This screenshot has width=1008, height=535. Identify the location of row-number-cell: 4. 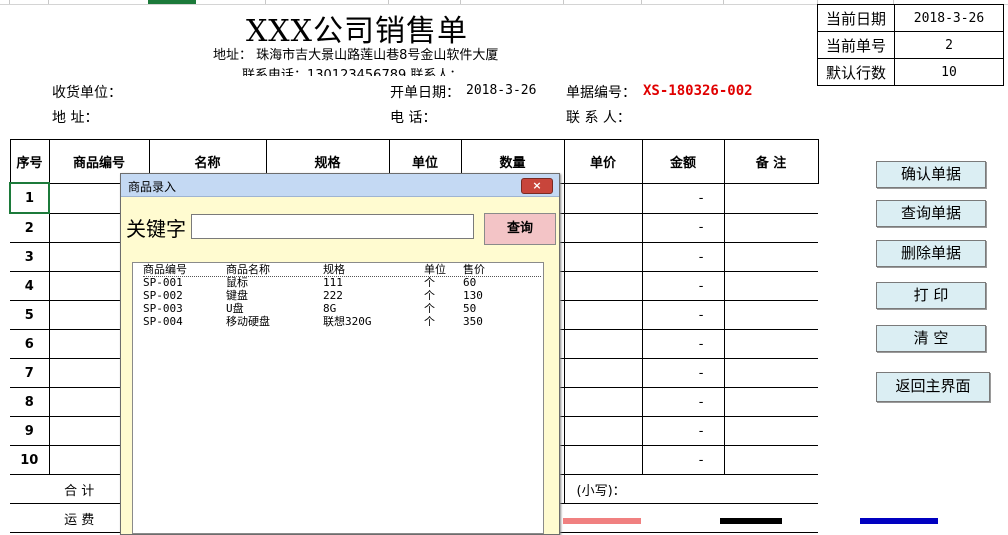
(30, 286).